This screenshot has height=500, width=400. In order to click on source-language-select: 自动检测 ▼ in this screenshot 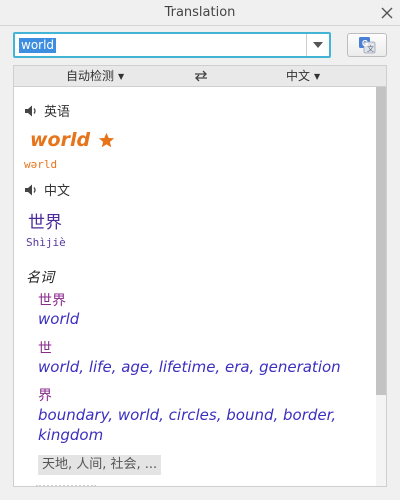, I will do `click(95, 76)`.